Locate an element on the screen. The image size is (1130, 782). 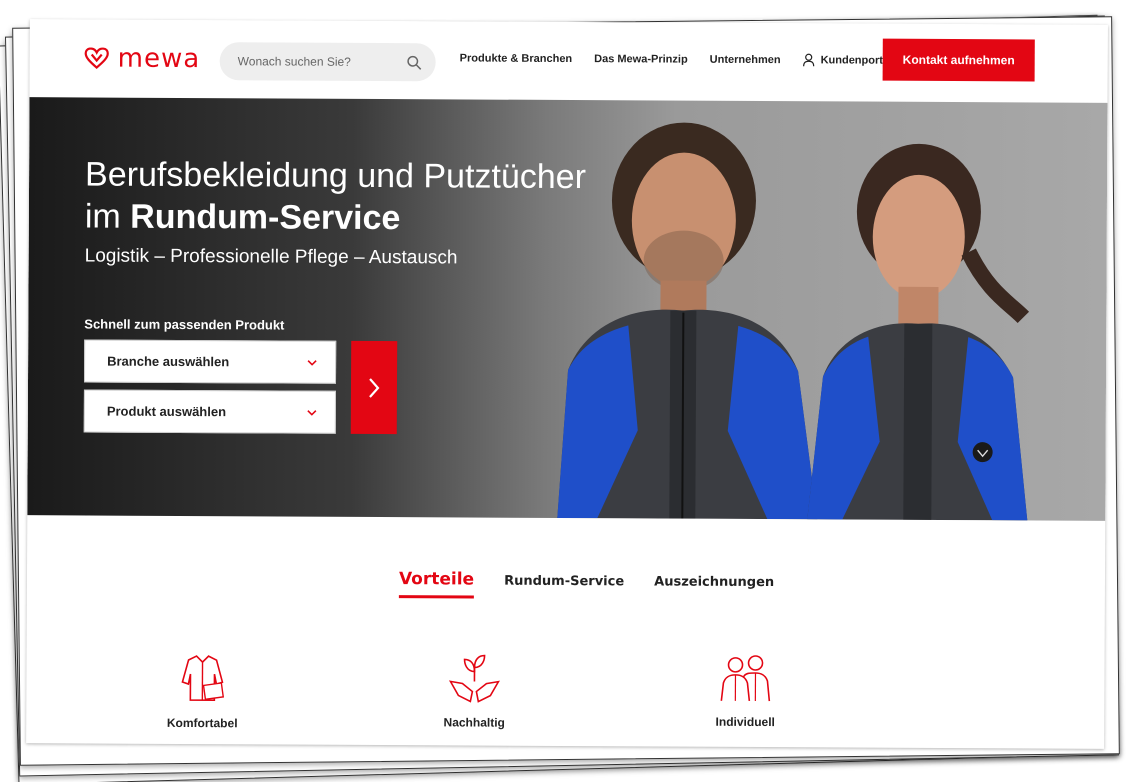
chevron-right-icon is located at coordinates (374, 387).